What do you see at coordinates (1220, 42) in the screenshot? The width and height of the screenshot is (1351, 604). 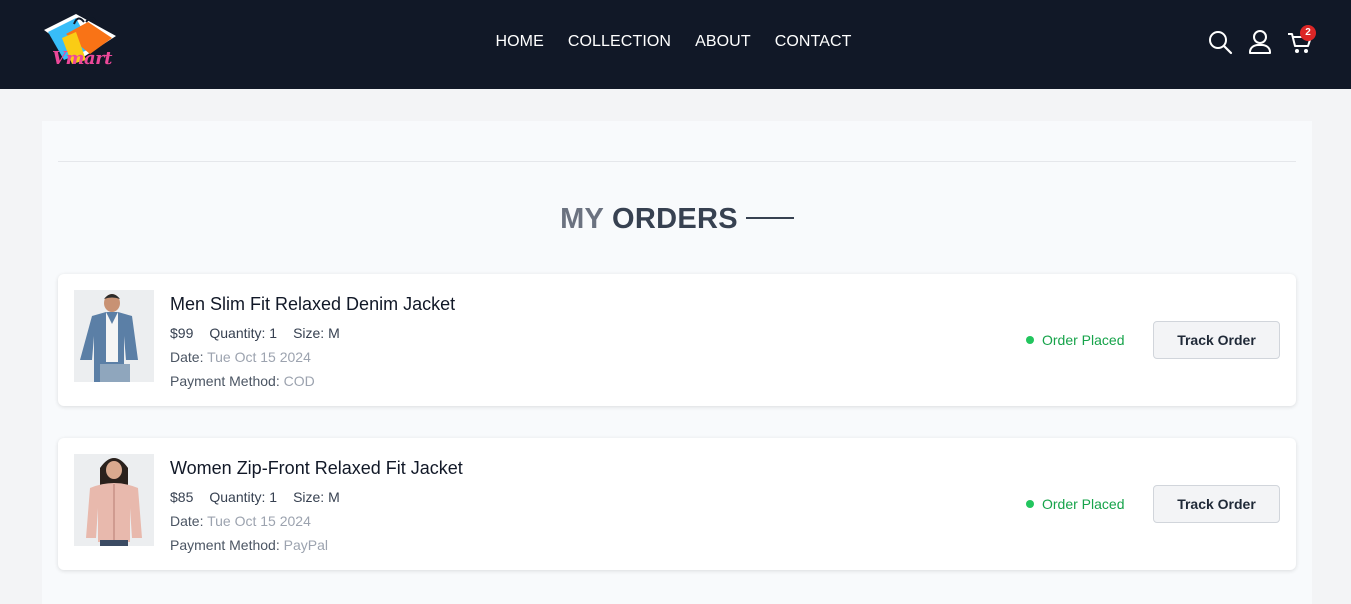 I see `search-icon` at bounding box center [1220, 42].